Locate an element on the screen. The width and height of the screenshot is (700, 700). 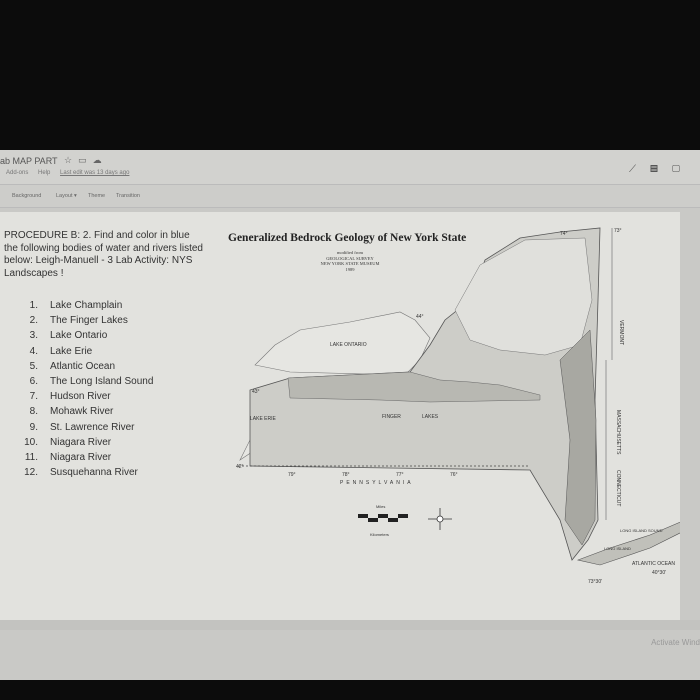
label-atlantic-ocean: ATLANTIC OCEAN is located at coordinates (653, 564).